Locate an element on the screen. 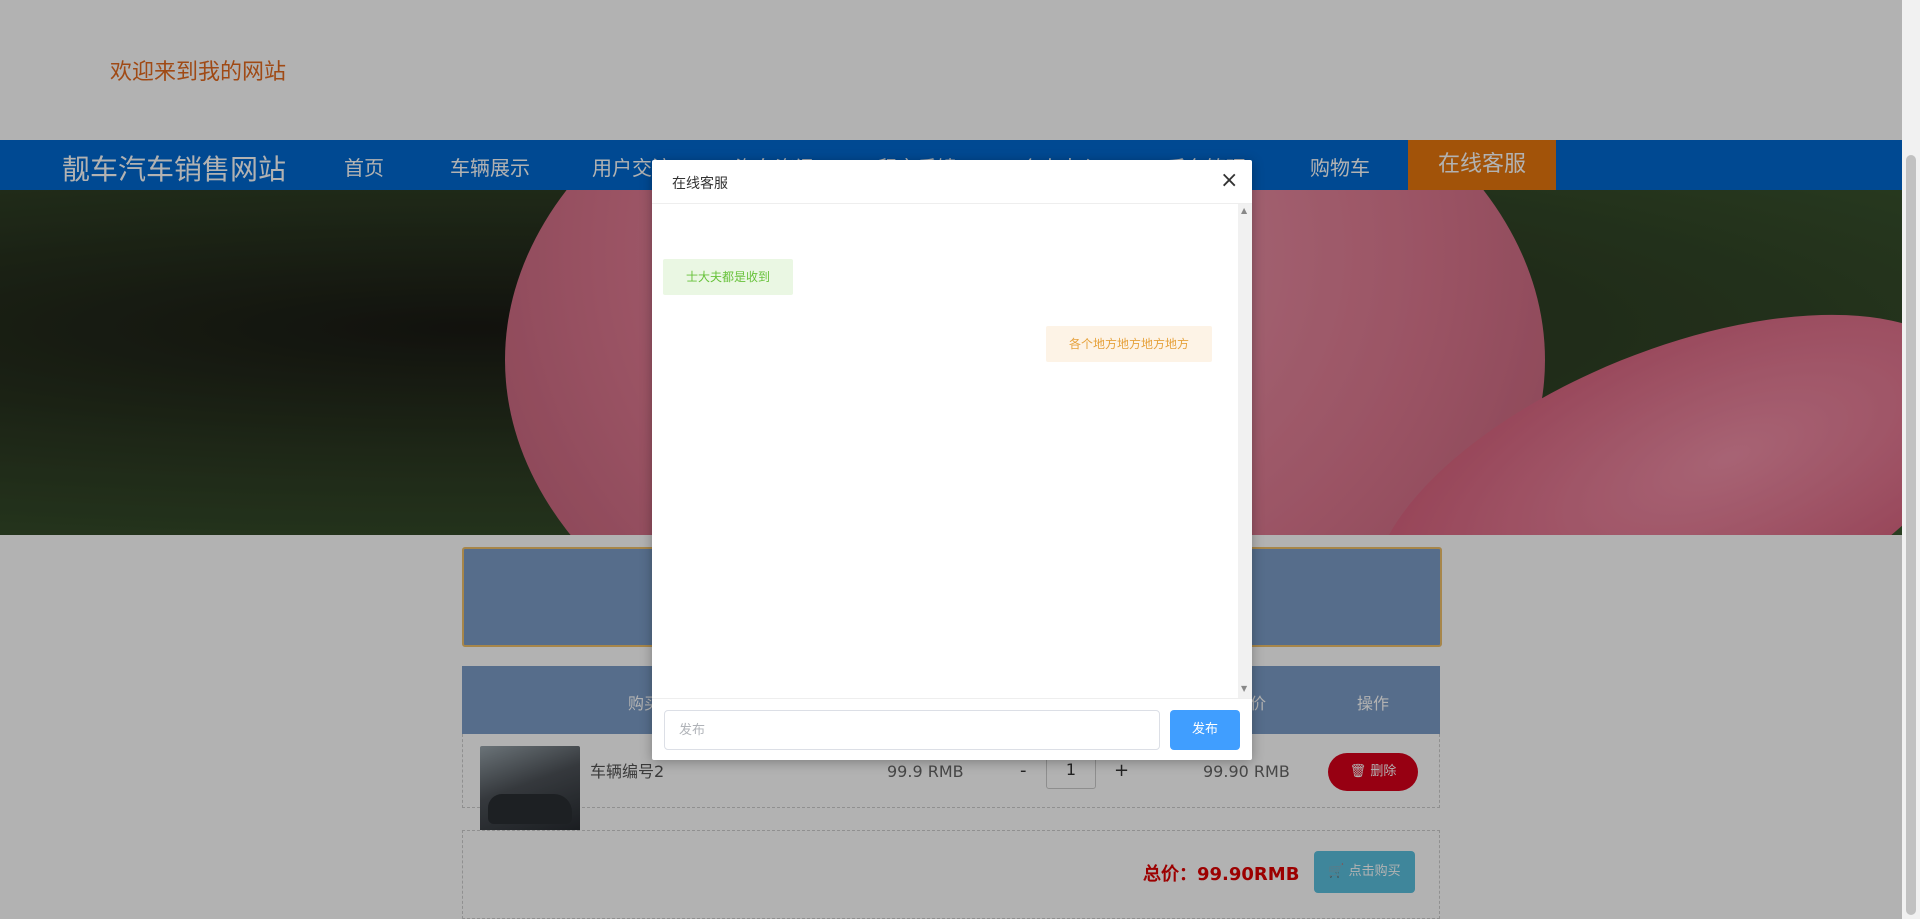 This screenshot has height=919, width=1920. page-scrollbar is located at coordinates (1911, 459).